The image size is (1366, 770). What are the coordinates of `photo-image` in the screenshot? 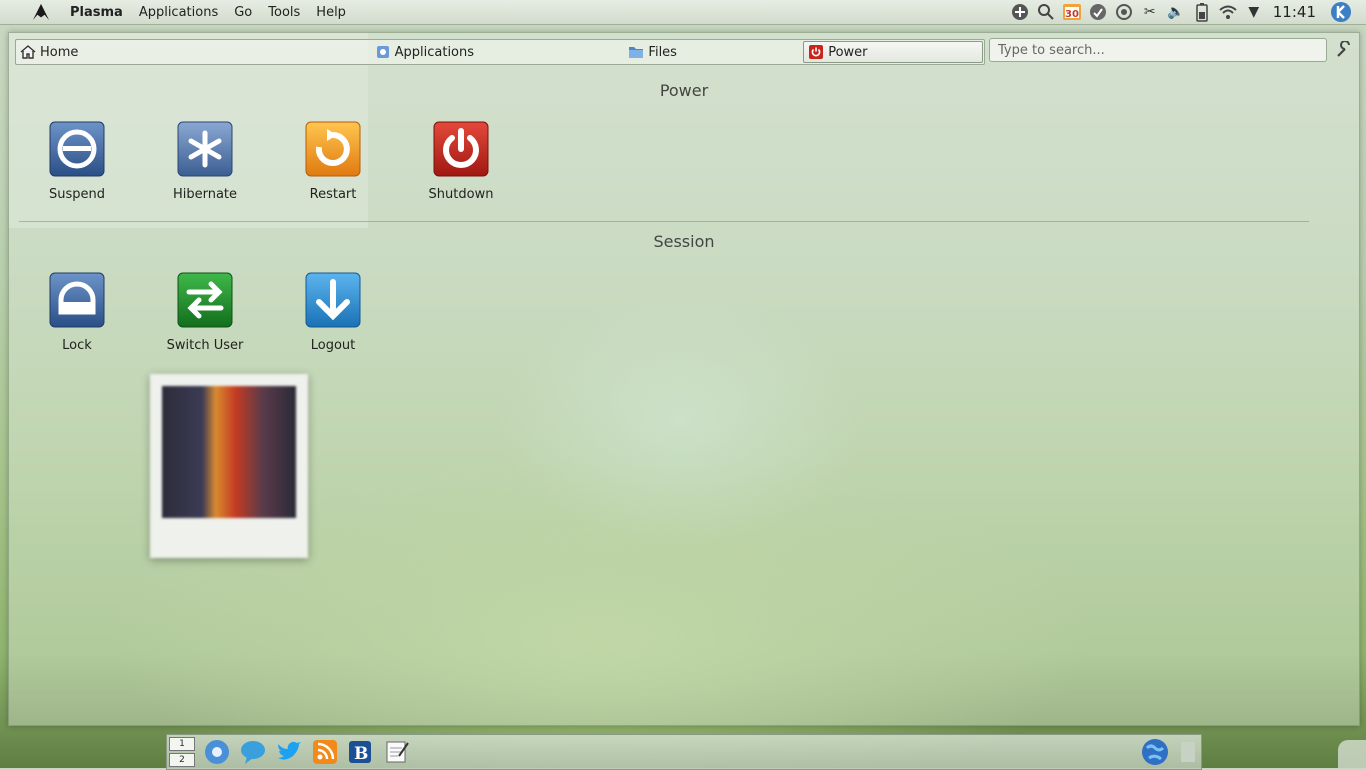 It's located at (229, 452).